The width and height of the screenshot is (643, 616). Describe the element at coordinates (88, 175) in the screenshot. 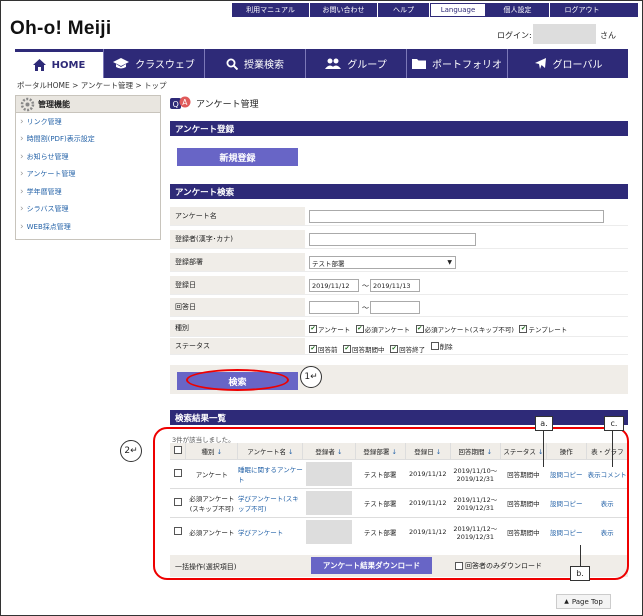

I see `sidebar-item-survey: アンケート管理` at that location.